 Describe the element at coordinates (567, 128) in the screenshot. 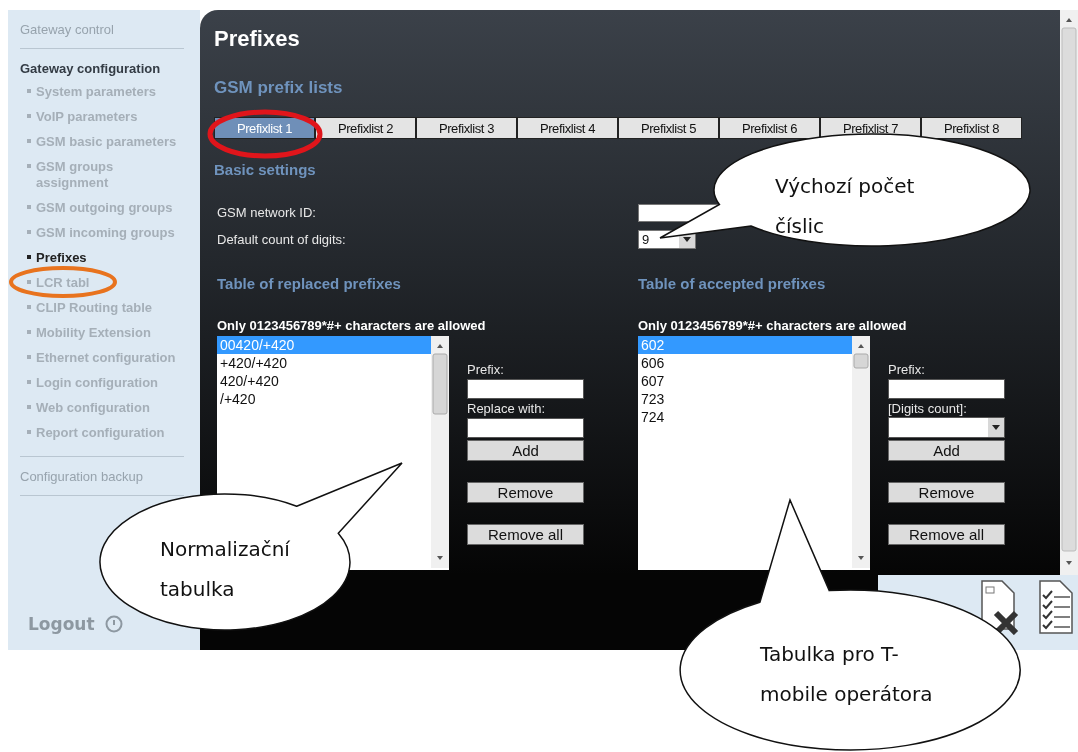

I see `prefixlist-tab: Prefixlist 4` at that location.